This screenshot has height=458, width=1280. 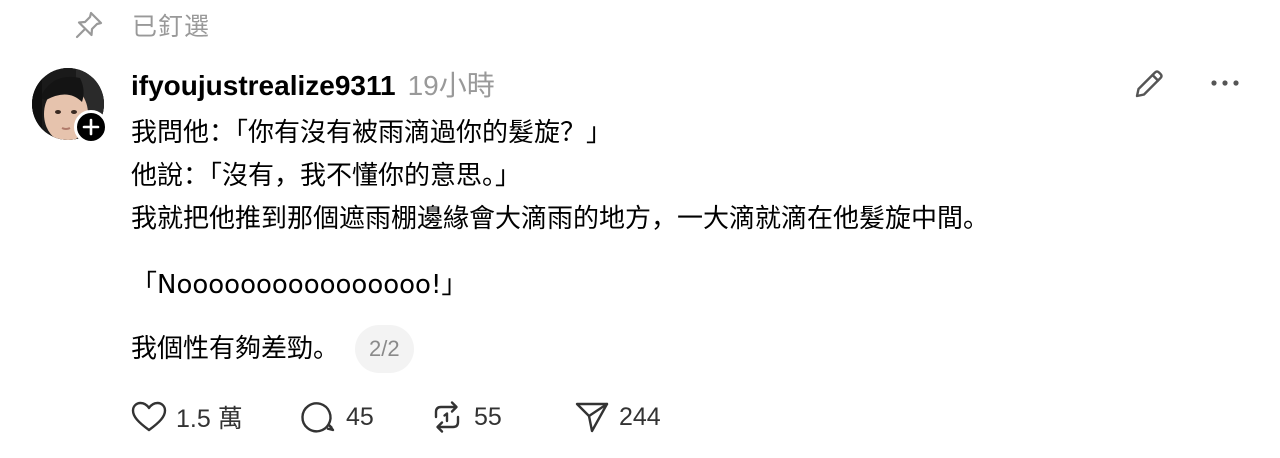 I want to click on reply-count: 45, so click(x=360, y=416).